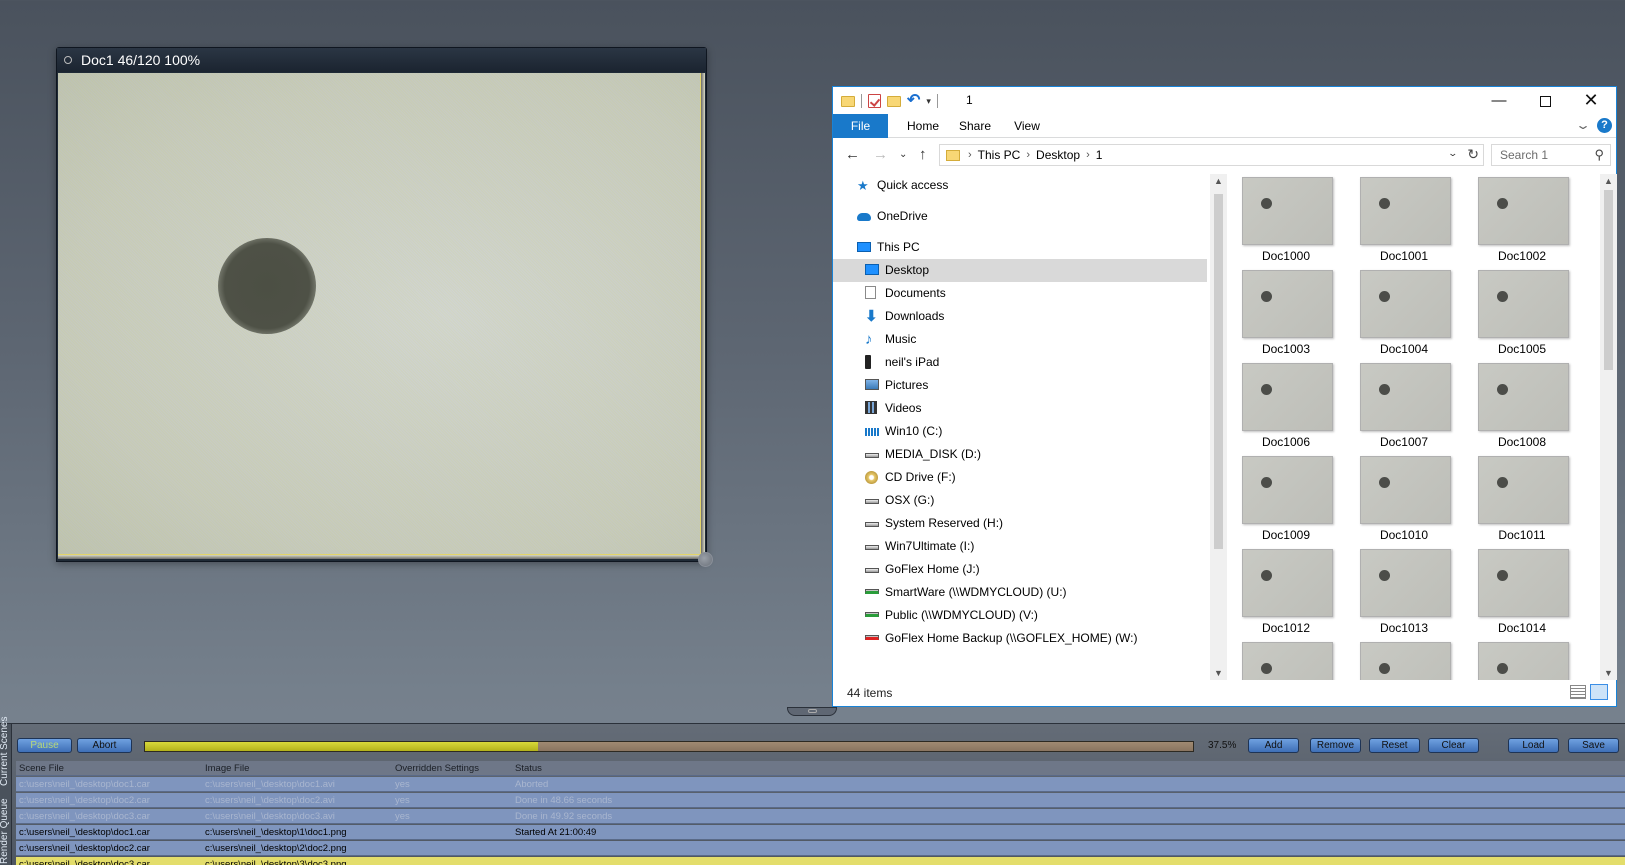  Describe the element at coordinates (1404, 498) in the screenshot. I see `file-item: Doc1010` at that location.